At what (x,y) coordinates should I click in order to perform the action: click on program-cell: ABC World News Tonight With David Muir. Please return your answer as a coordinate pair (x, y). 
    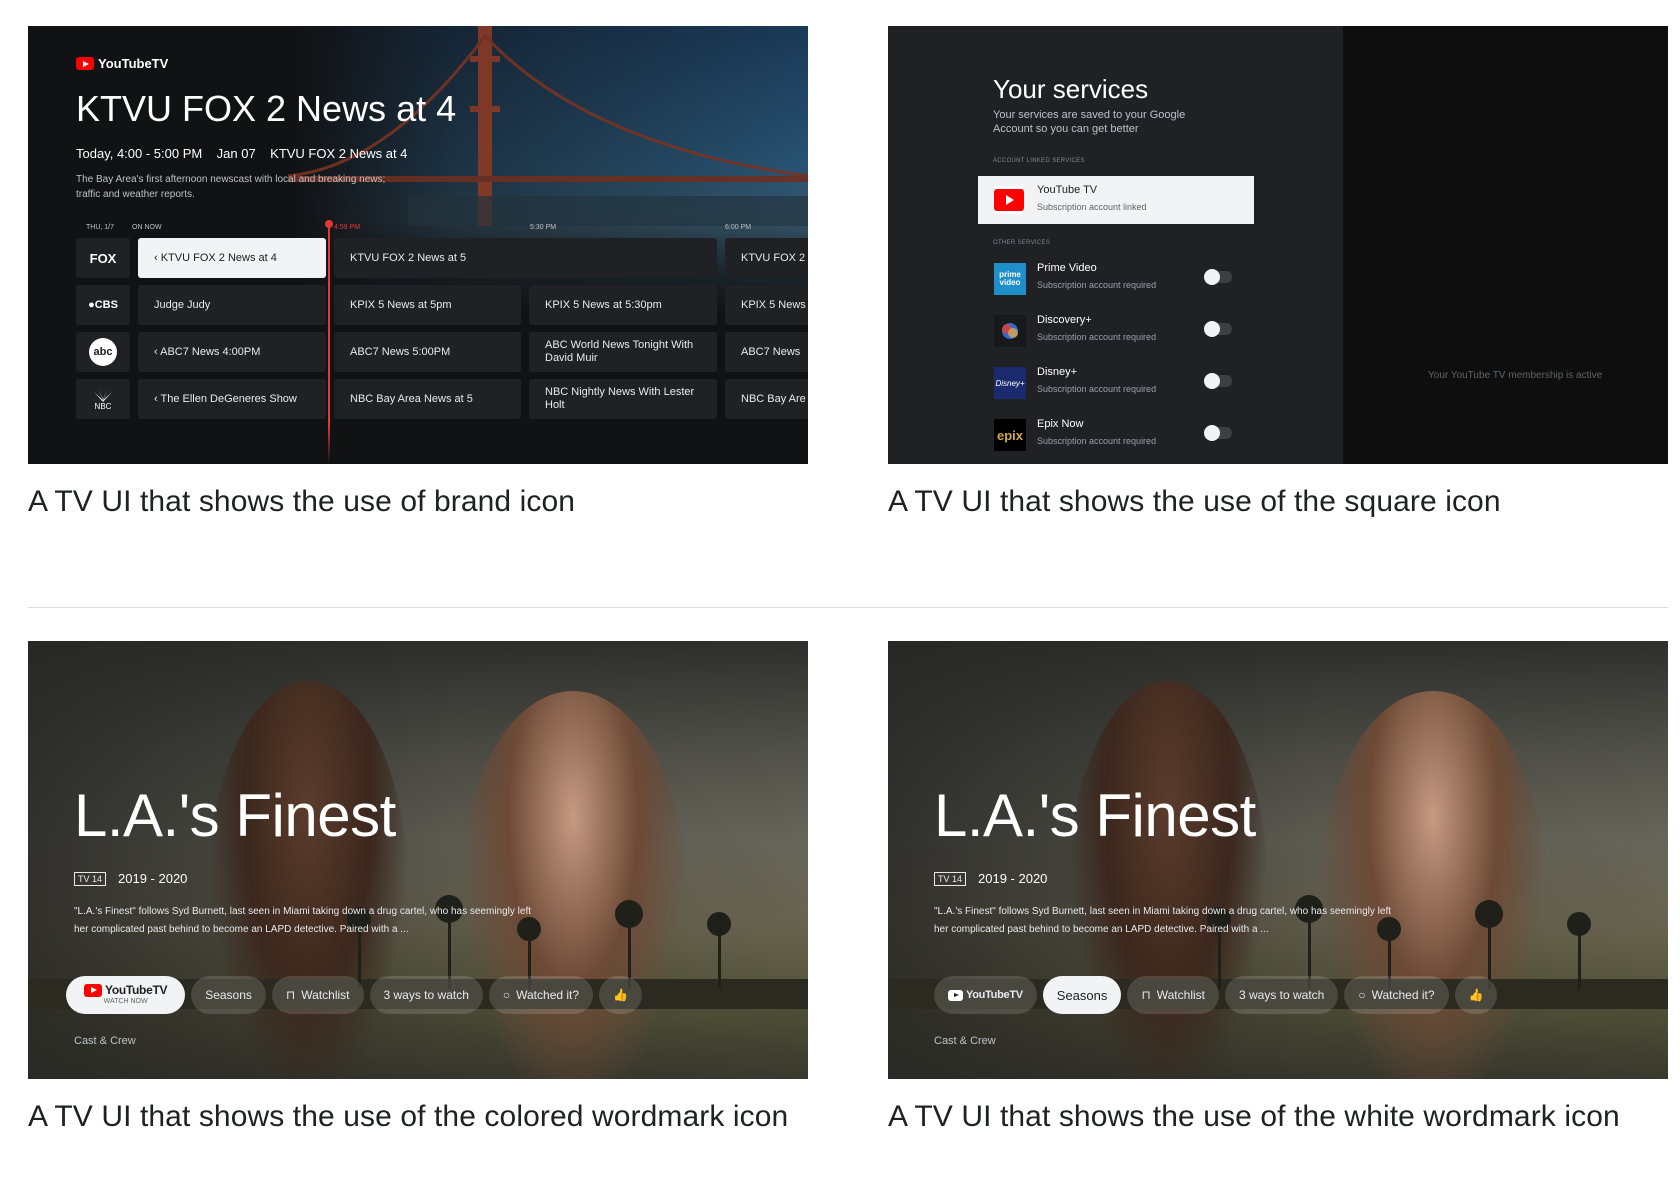
    Looking at the image, I should click on (623, 352).